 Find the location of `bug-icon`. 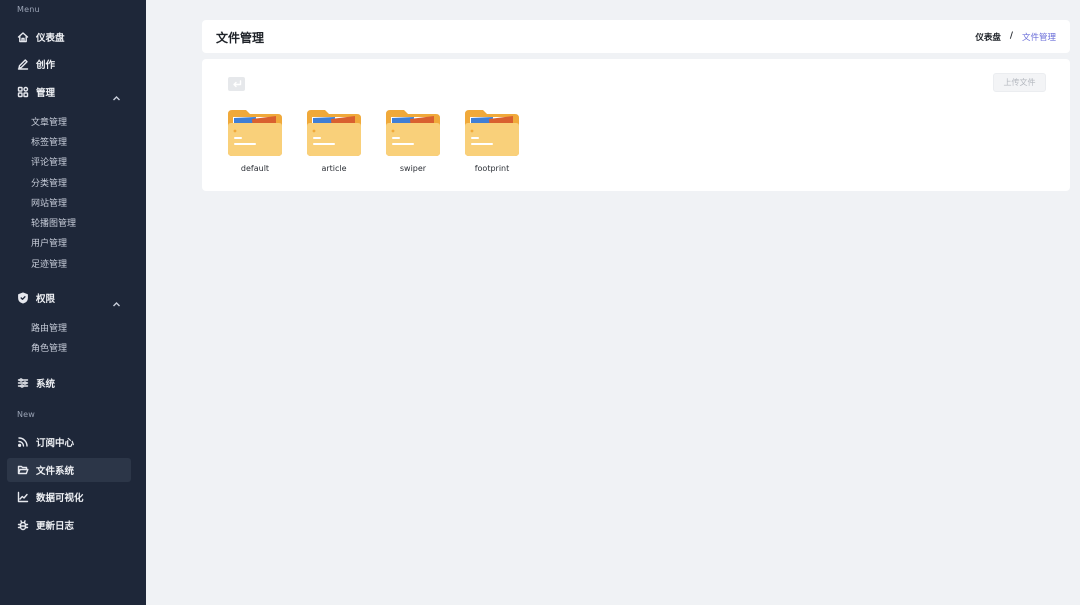

bug-icon is located at coordinates (23, 525).